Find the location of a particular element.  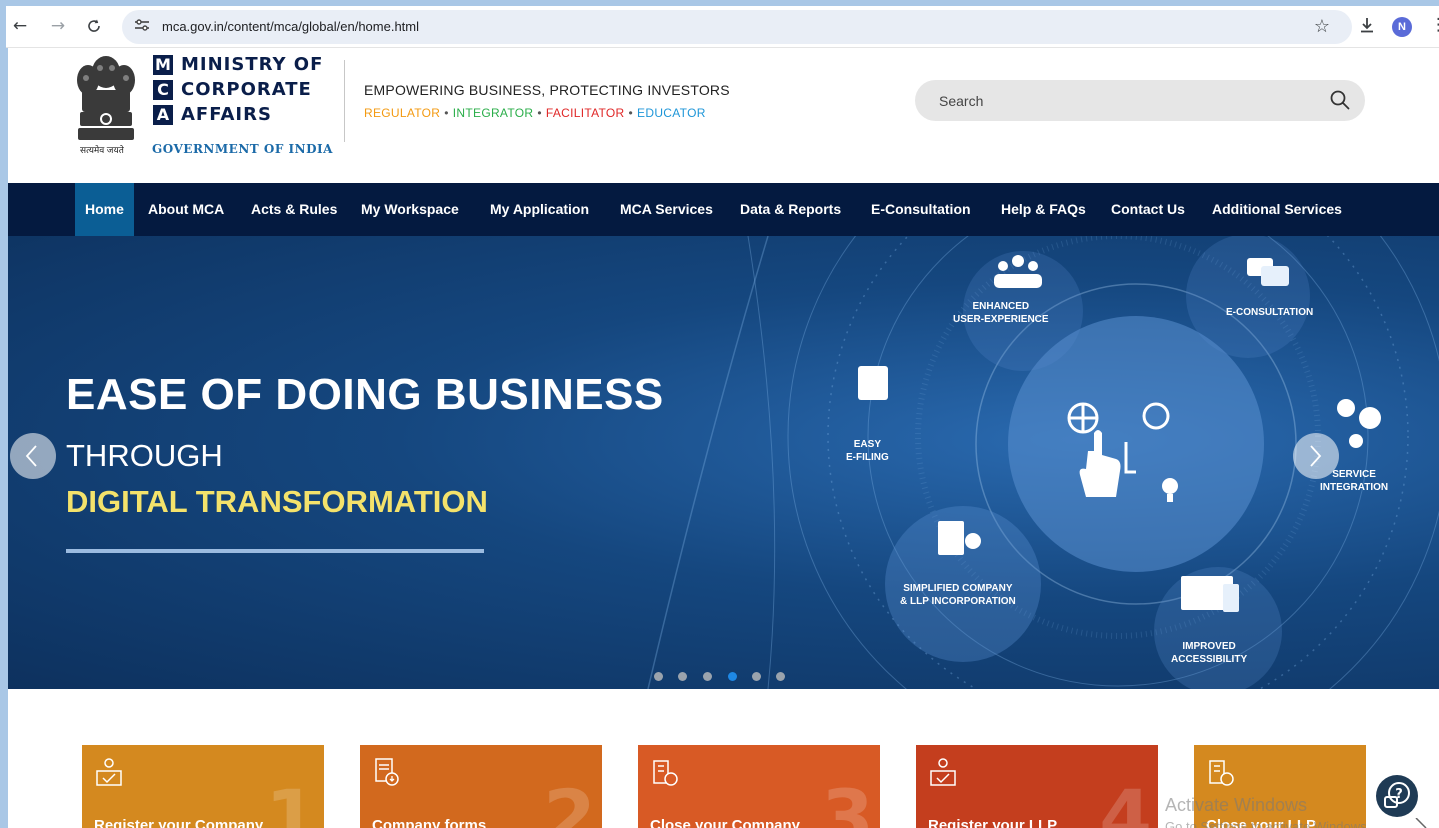

label-line: ACCESSIBILITY is located at coordinates (1209, 659).